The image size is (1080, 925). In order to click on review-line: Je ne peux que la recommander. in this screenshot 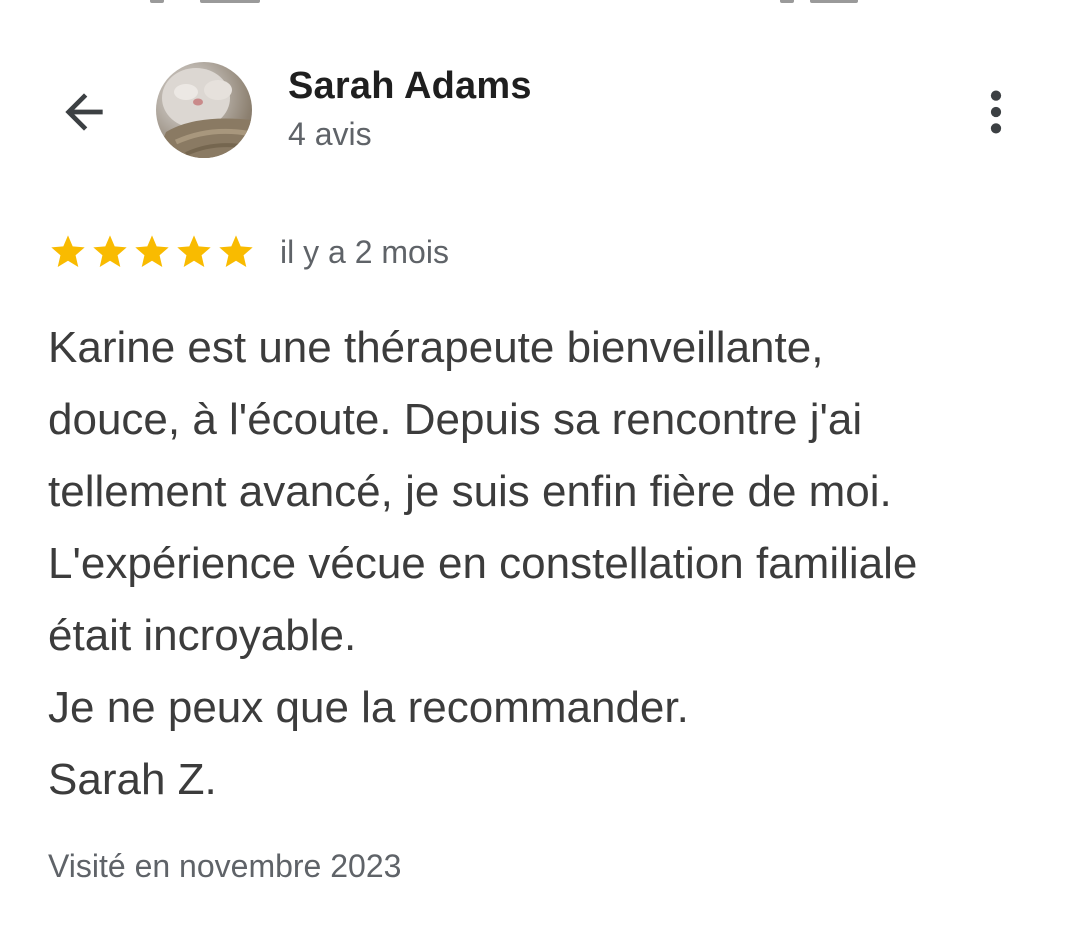, I will do `click(368, 707)`.